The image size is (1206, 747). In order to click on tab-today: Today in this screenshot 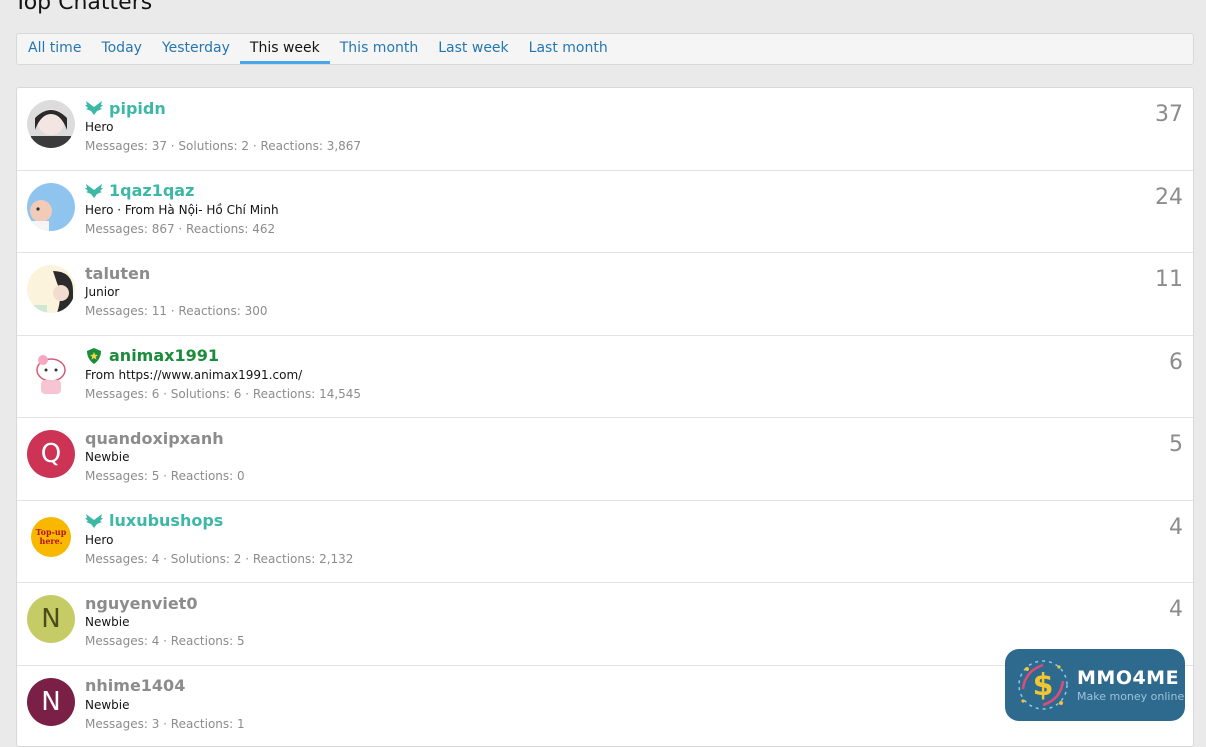, I will do `click(121, 49)`.